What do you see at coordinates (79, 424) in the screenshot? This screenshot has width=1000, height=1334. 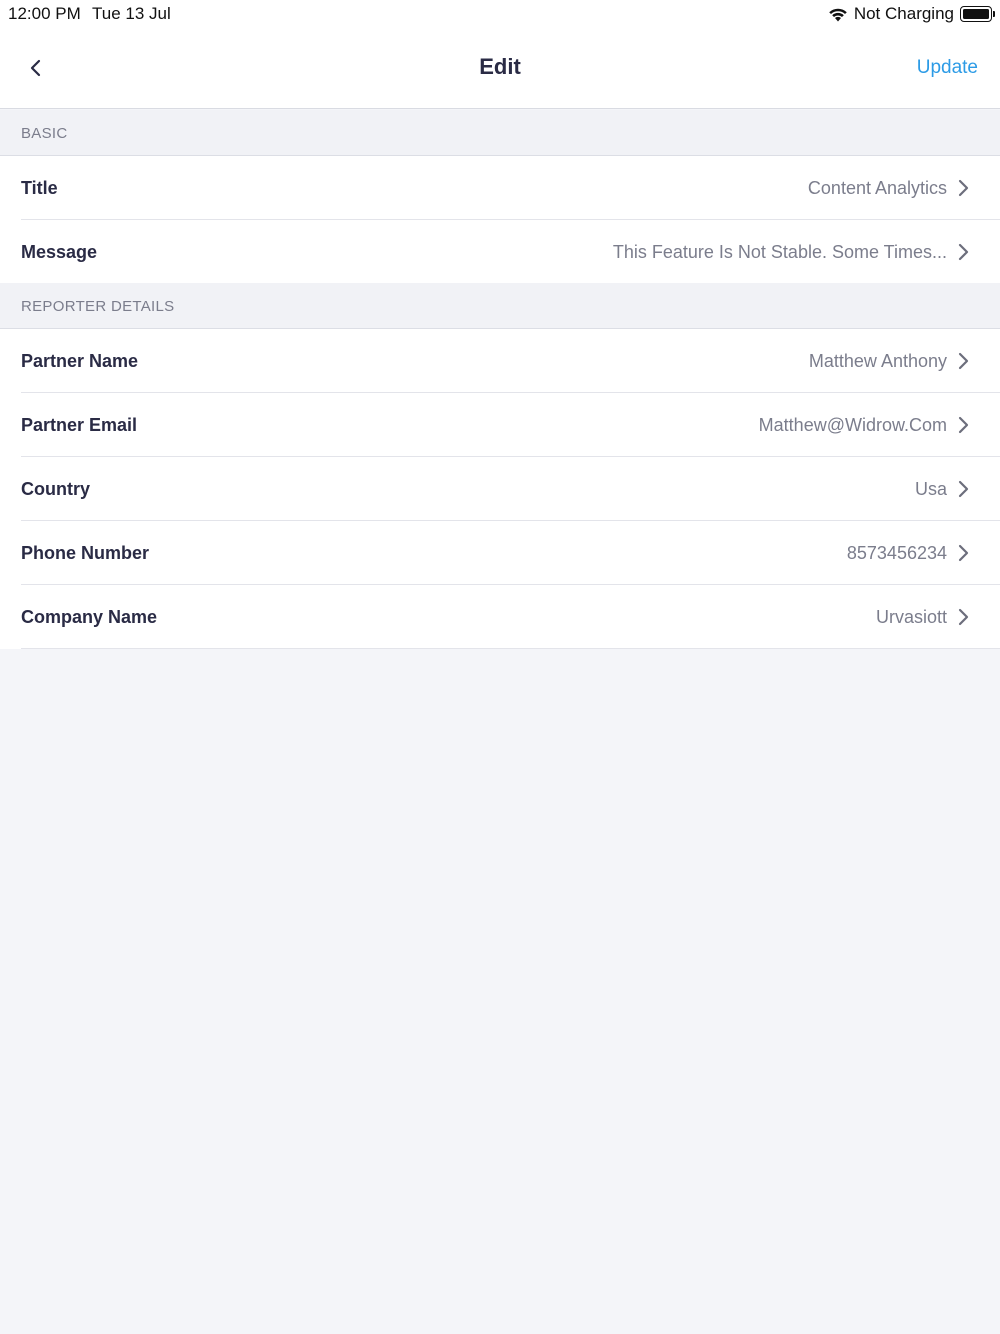 I see `row-label: Partner Email` at bounding box center [79, 424].